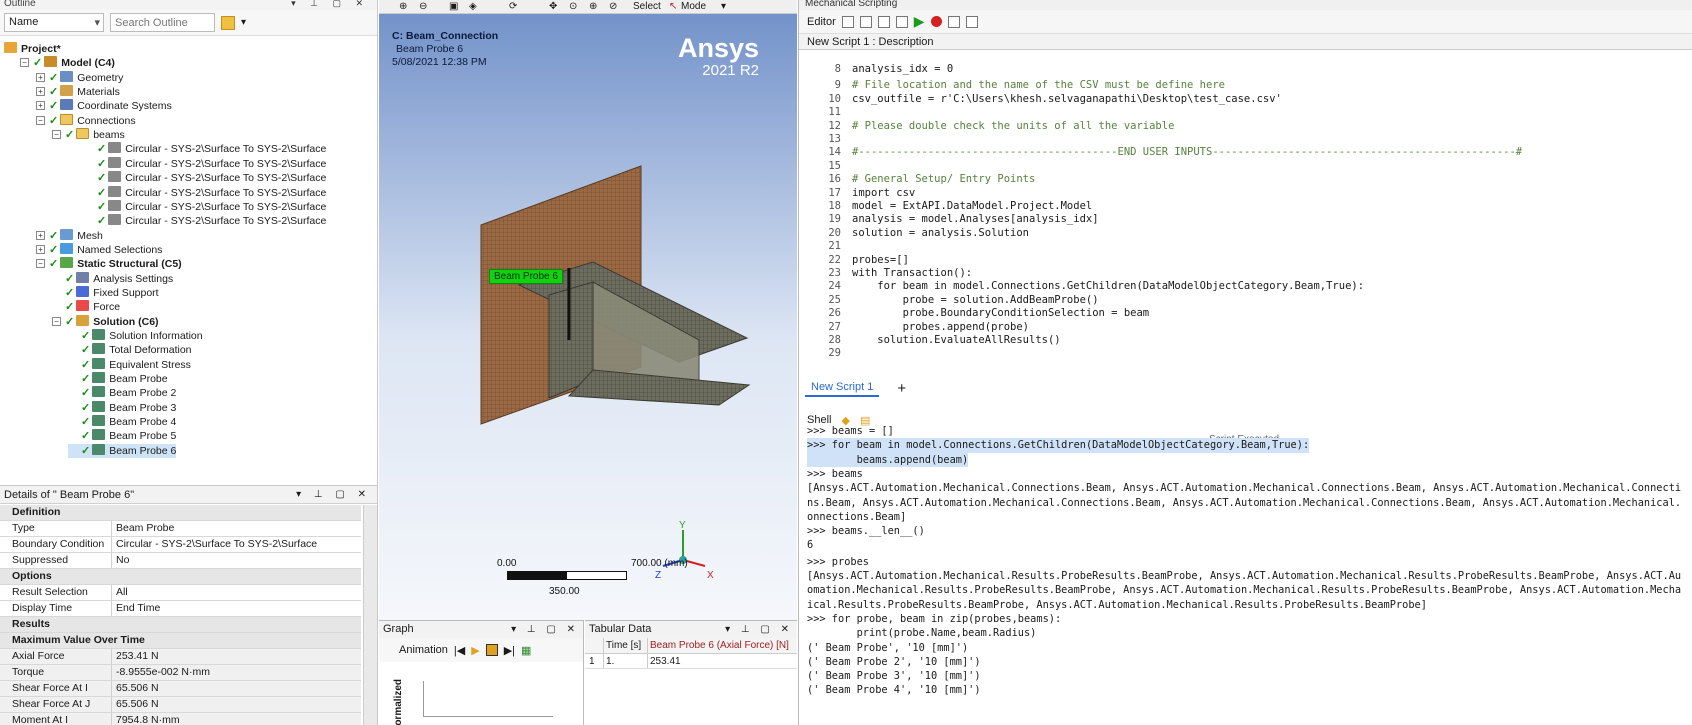  I want to click on details-row: Axial Force 253.41 N, so click(180, 657).